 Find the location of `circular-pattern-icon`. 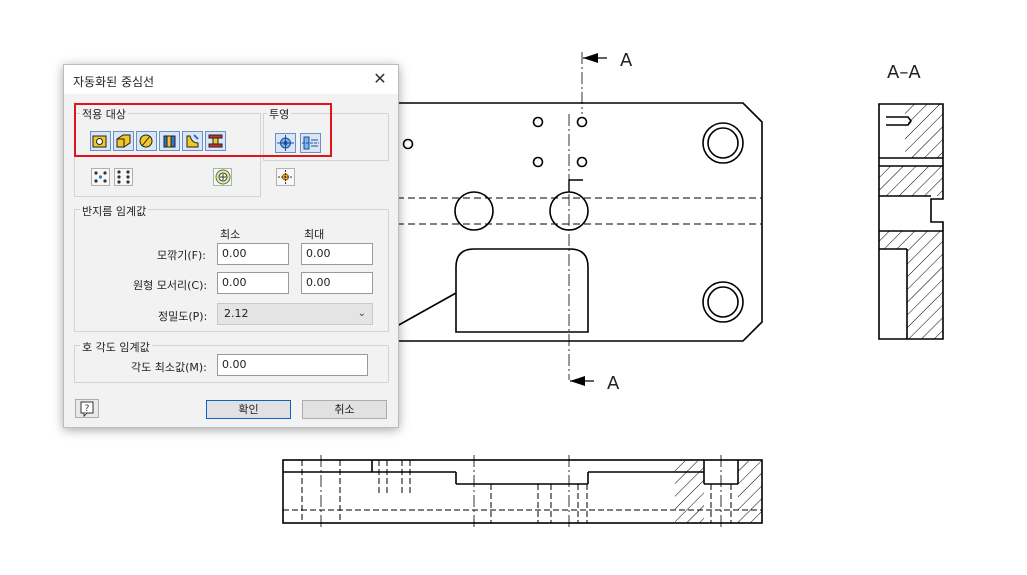

circular-pattern-icon is located at coordinates (100, 177).